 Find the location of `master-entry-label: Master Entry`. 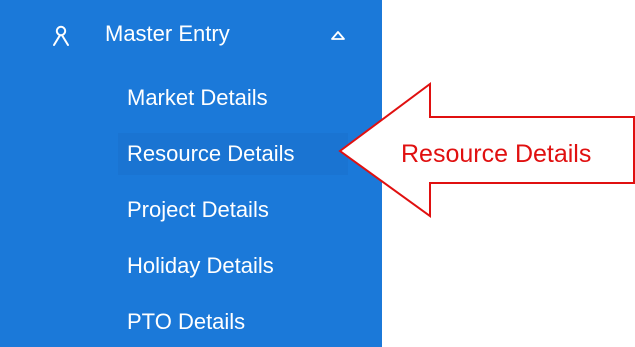

master-entry-label: Master Entry is located at coordinates (167, 33).